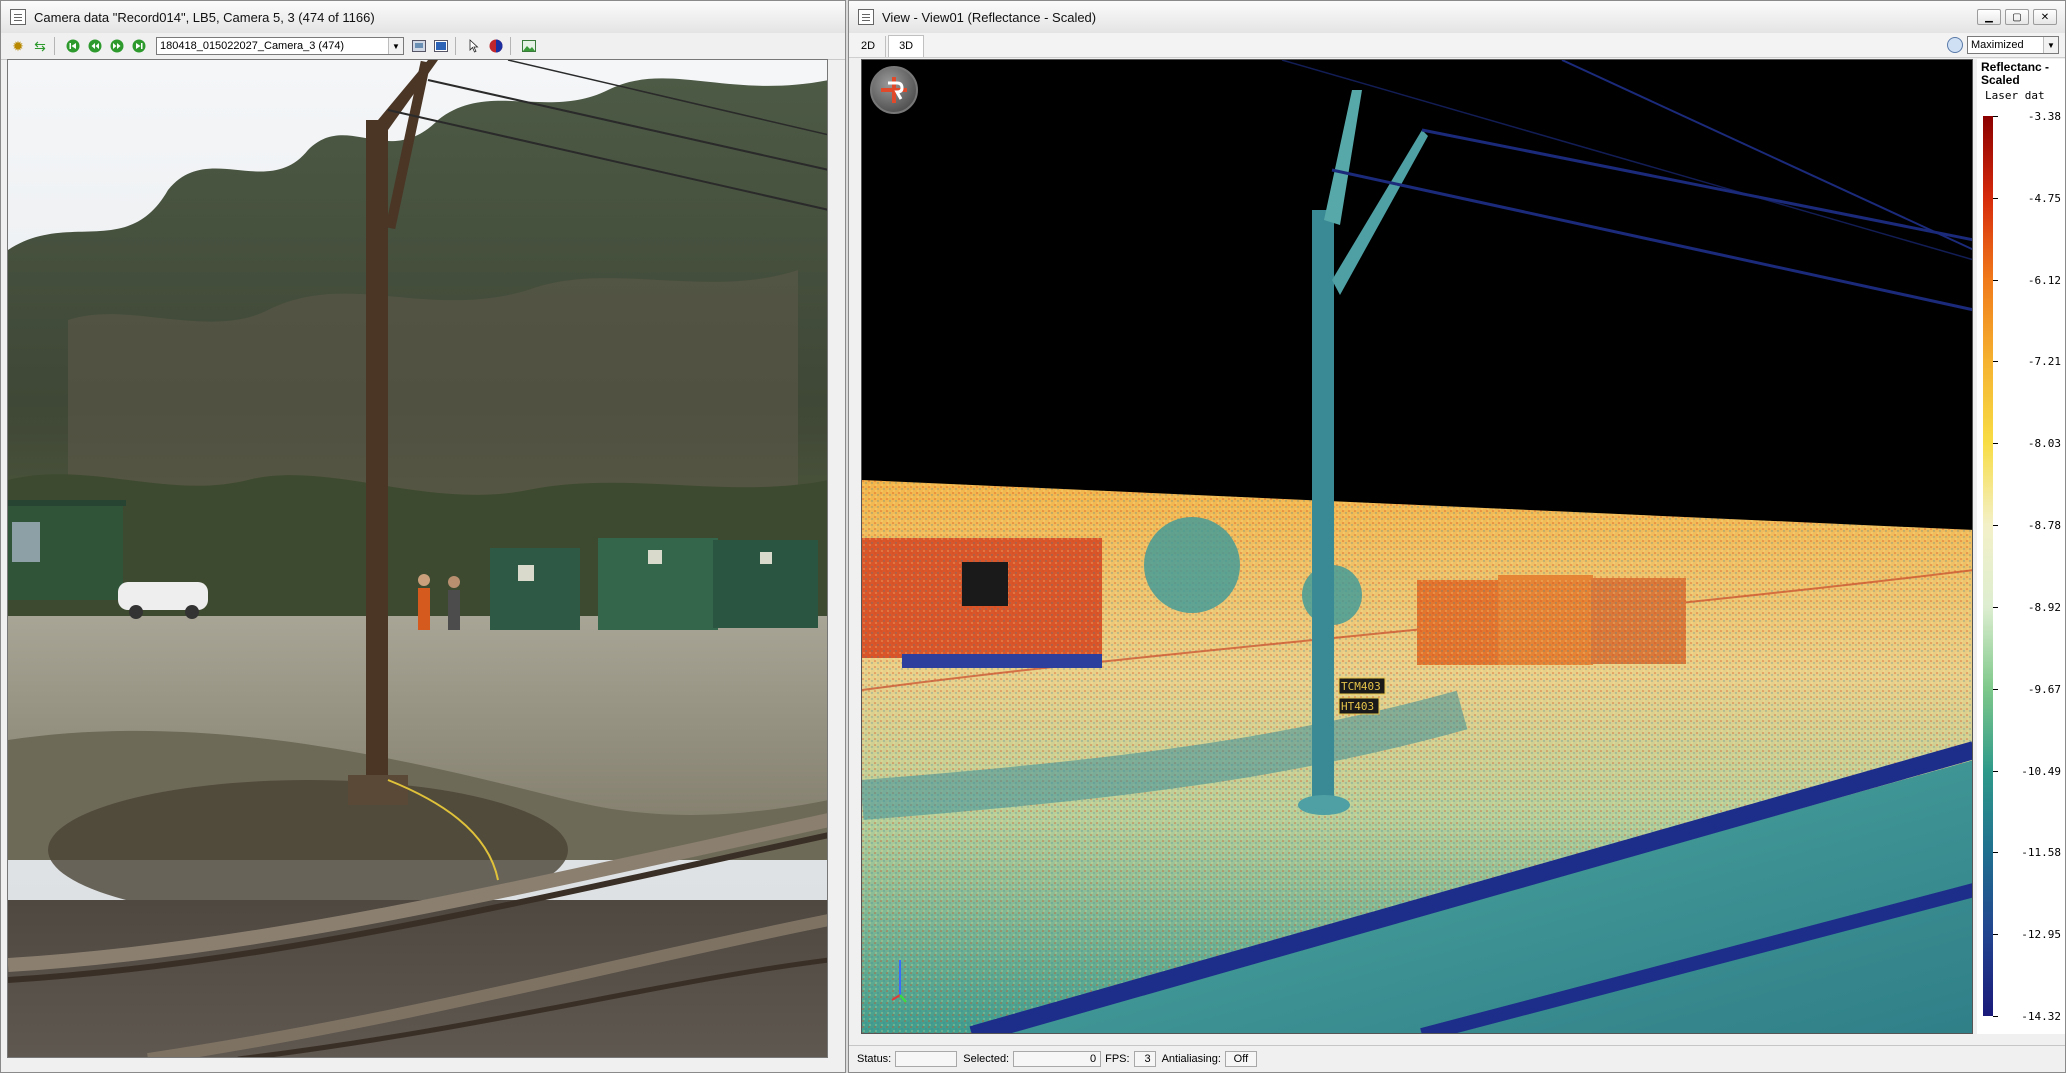  What do you see at coordinates (1240, 1059) in the screenshot?
I see `antialiasing-field: Off` at bounding box center [1240, 1059].